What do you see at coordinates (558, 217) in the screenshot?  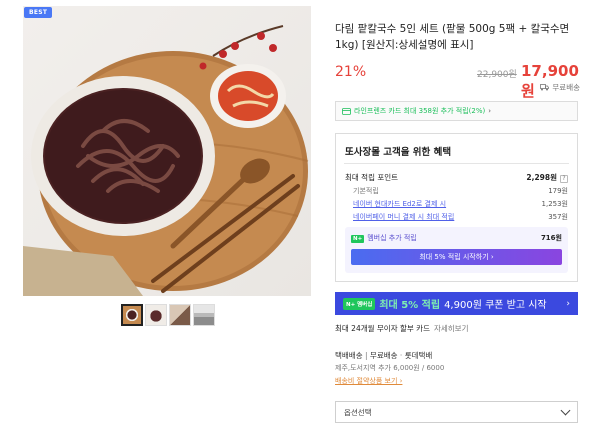 I see `npay-money-value: 357원` at bounding box center [558, 217].